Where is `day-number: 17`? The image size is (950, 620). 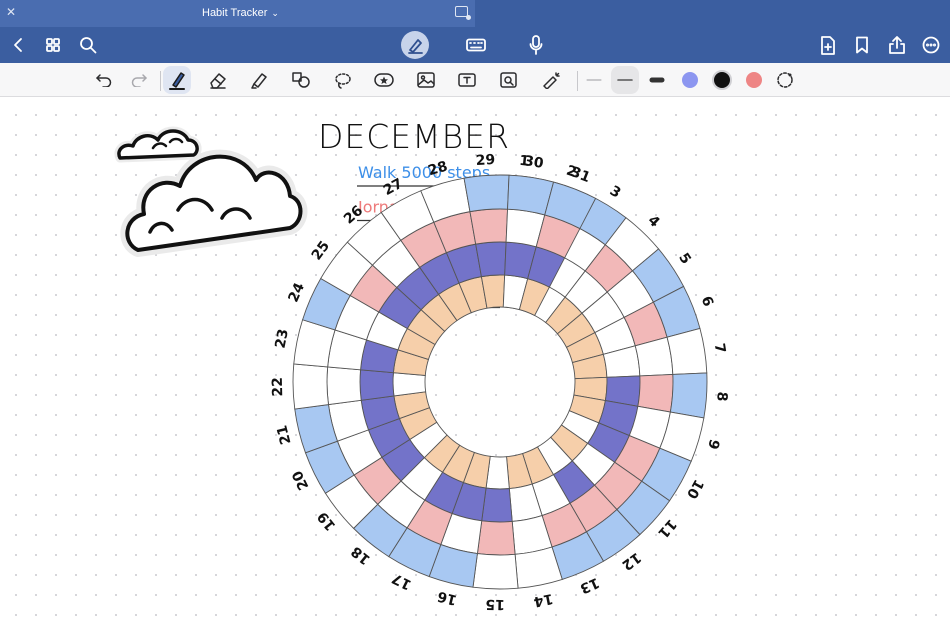 day-number: 17 is located at coordinates (402, 581).